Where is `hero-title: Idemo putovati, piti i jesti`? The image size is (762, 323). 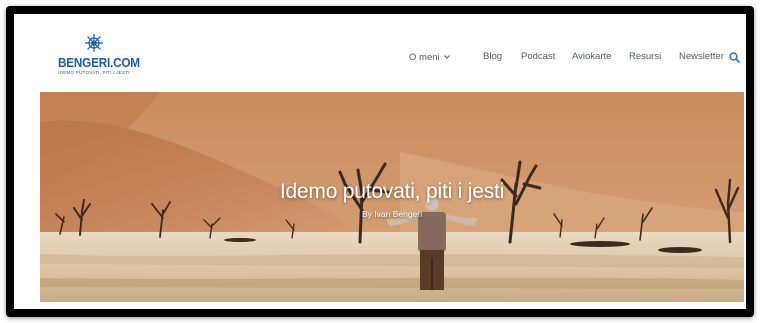 hero-title: Idemo putovati, piti i jesti is located at coordinates (392, 191).